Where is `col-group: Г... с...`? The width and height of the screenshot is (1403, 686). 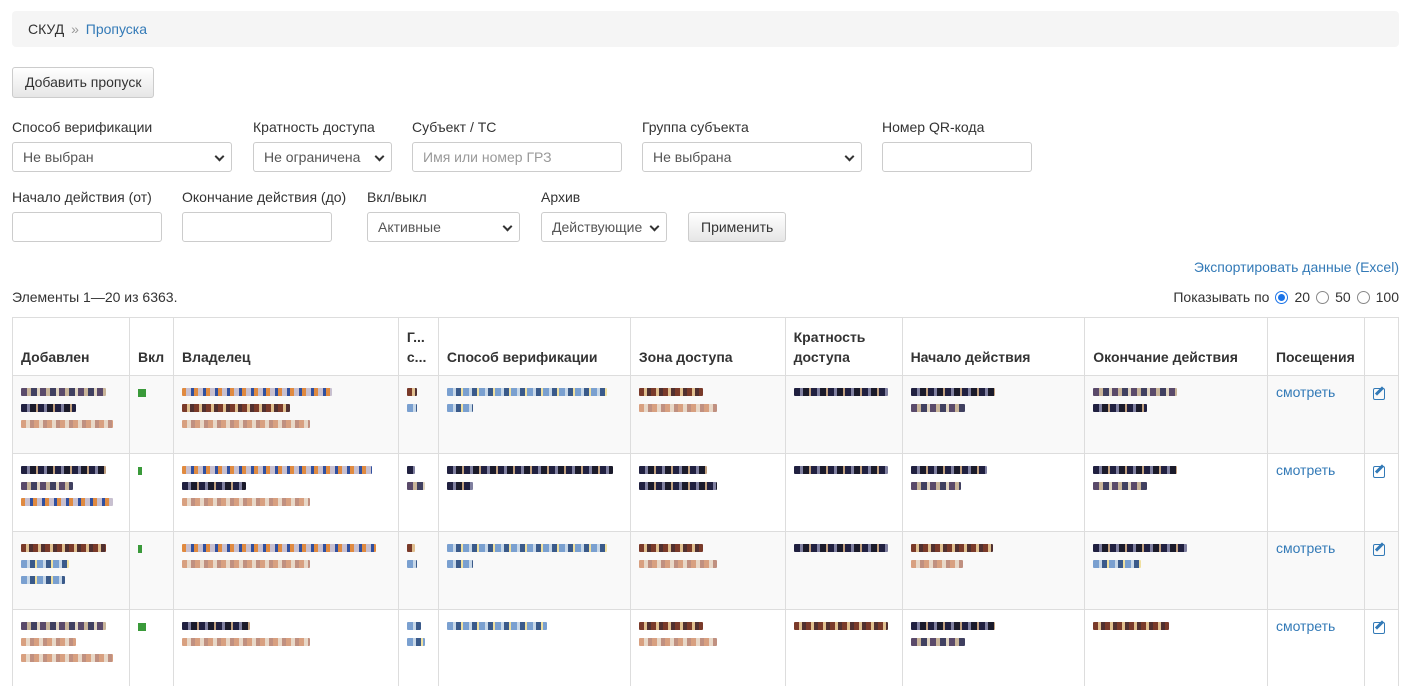
col-group: Г... с... is located at coordinates (418, 346).